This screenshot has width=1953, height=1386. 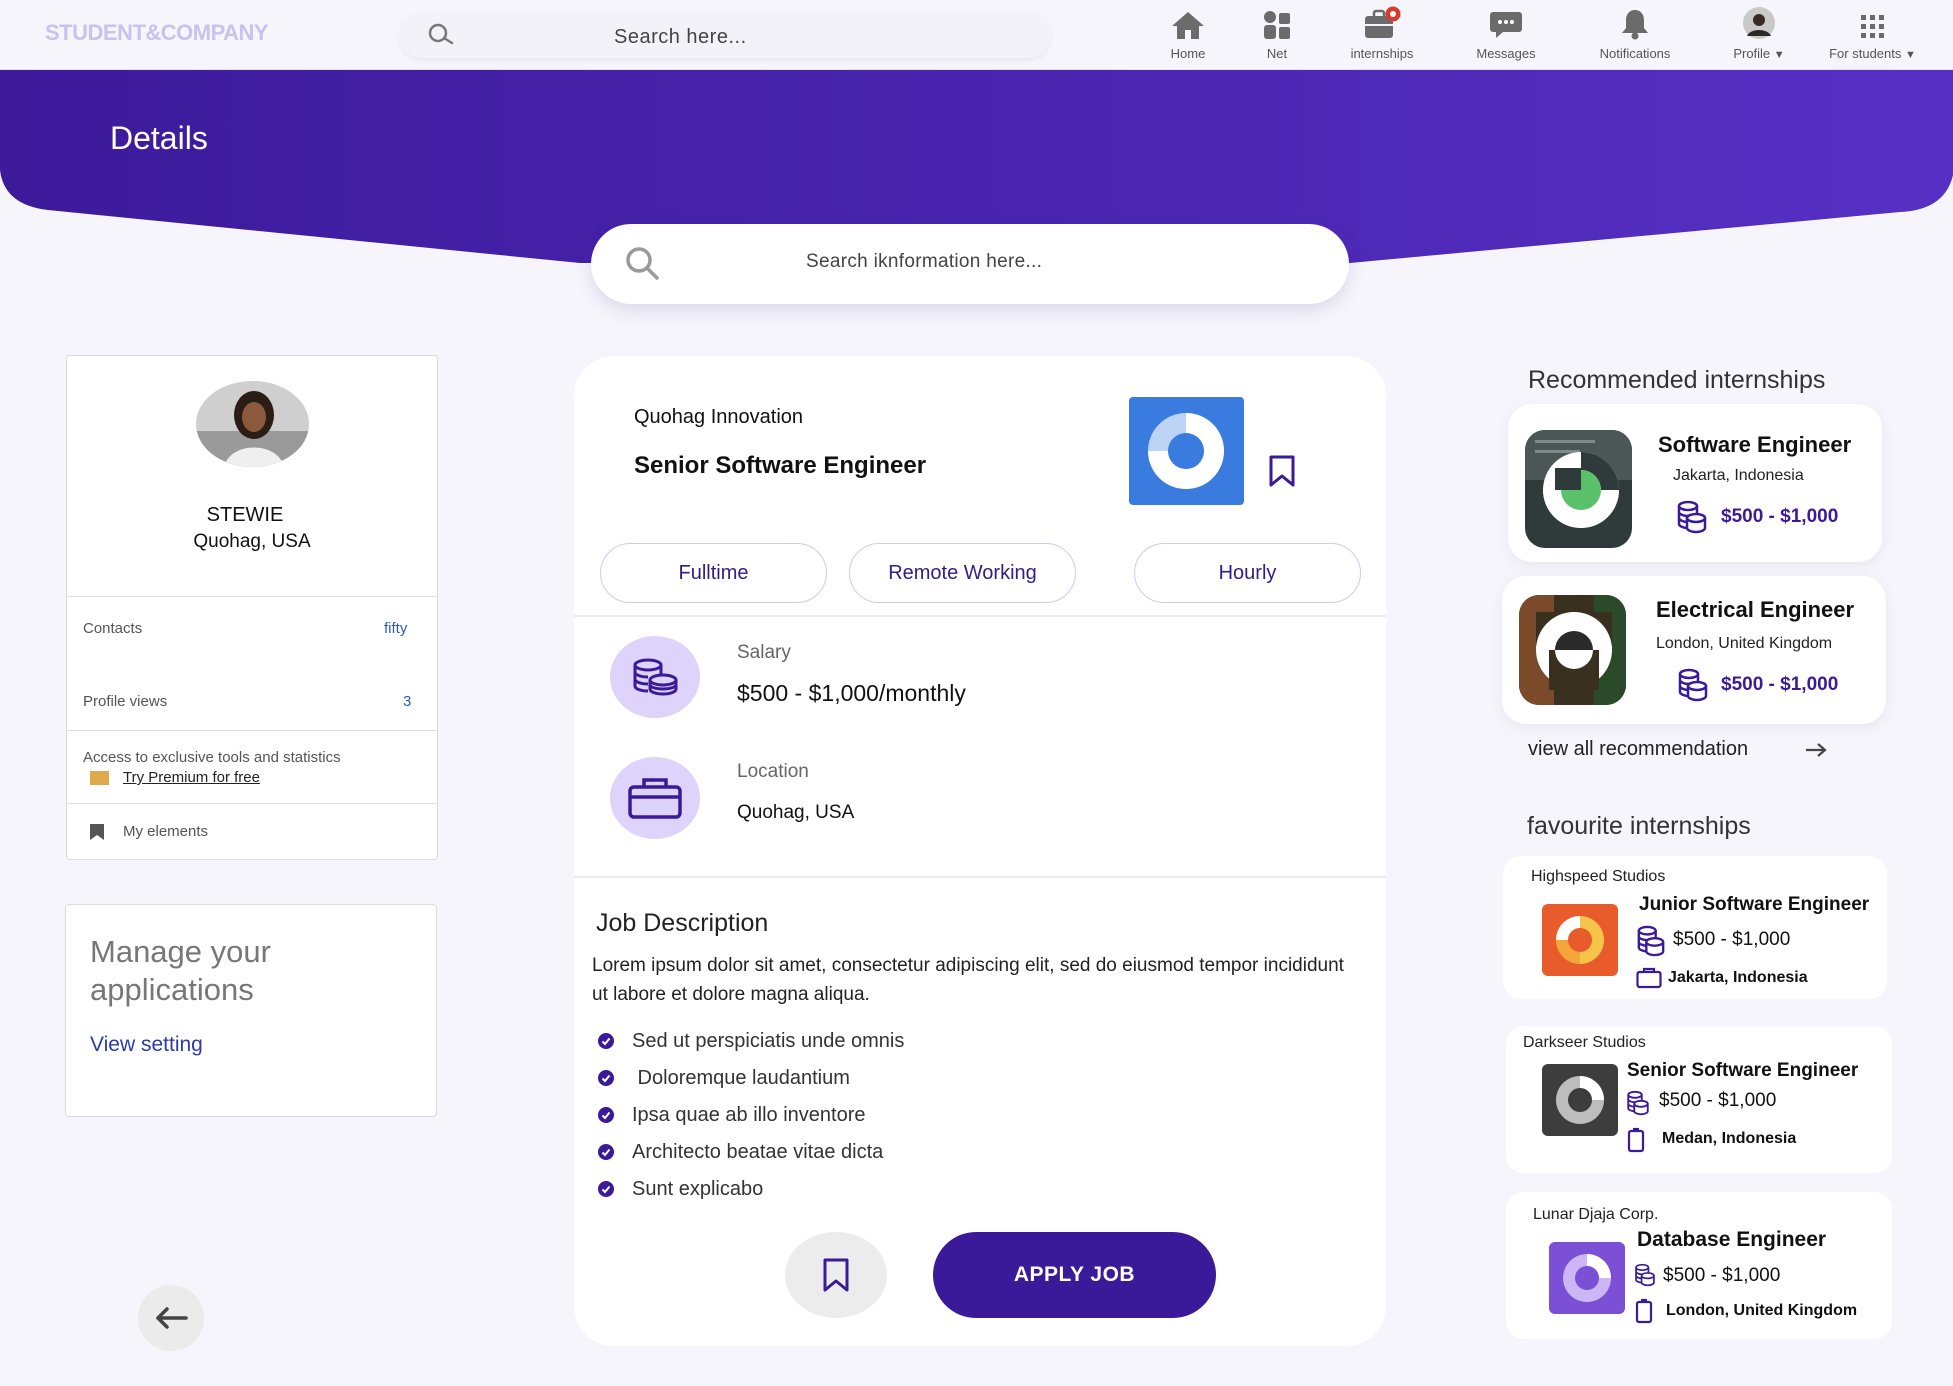 I want to click on recommended-title: Recommended internships, so click(x=1677, y=380).